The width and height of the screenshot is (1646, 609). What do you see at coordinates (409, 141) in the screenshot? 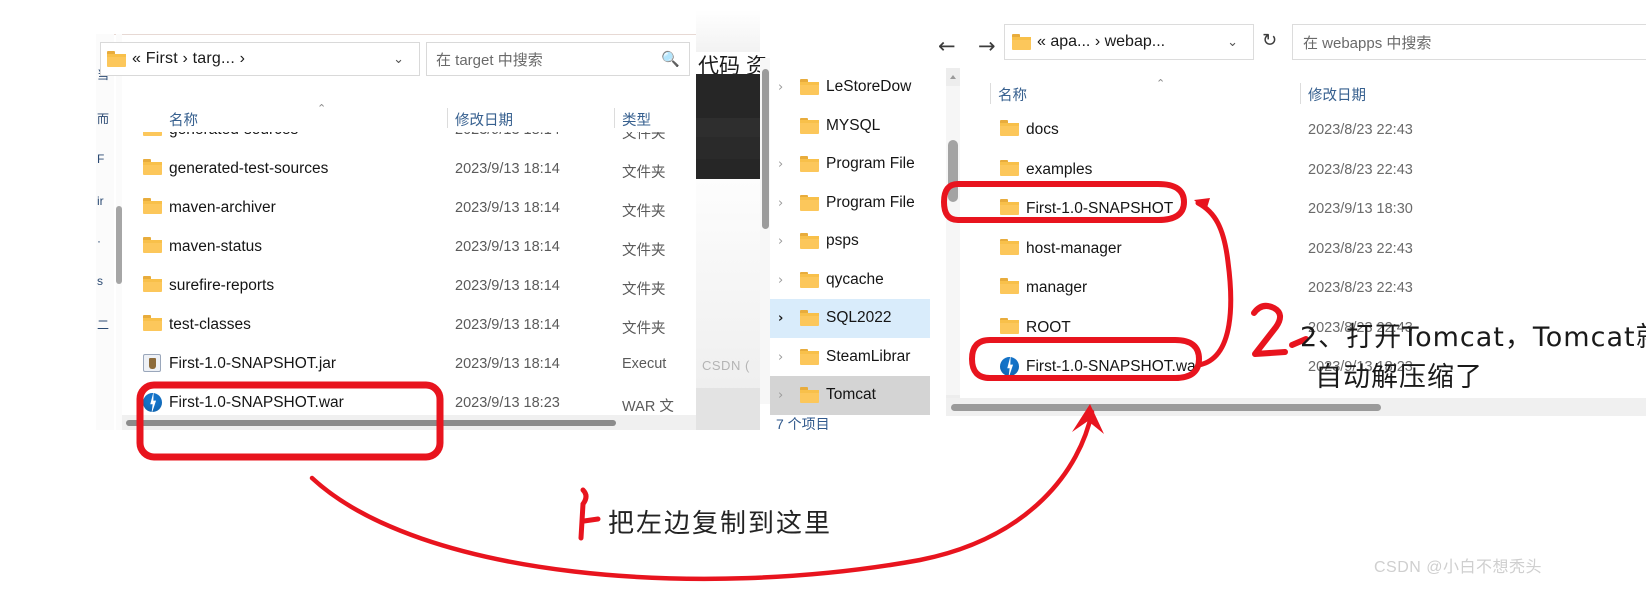
I see `table-row: generated-sources 2023/9/13 18:14 文件夹` at bounding box center [409, 141].